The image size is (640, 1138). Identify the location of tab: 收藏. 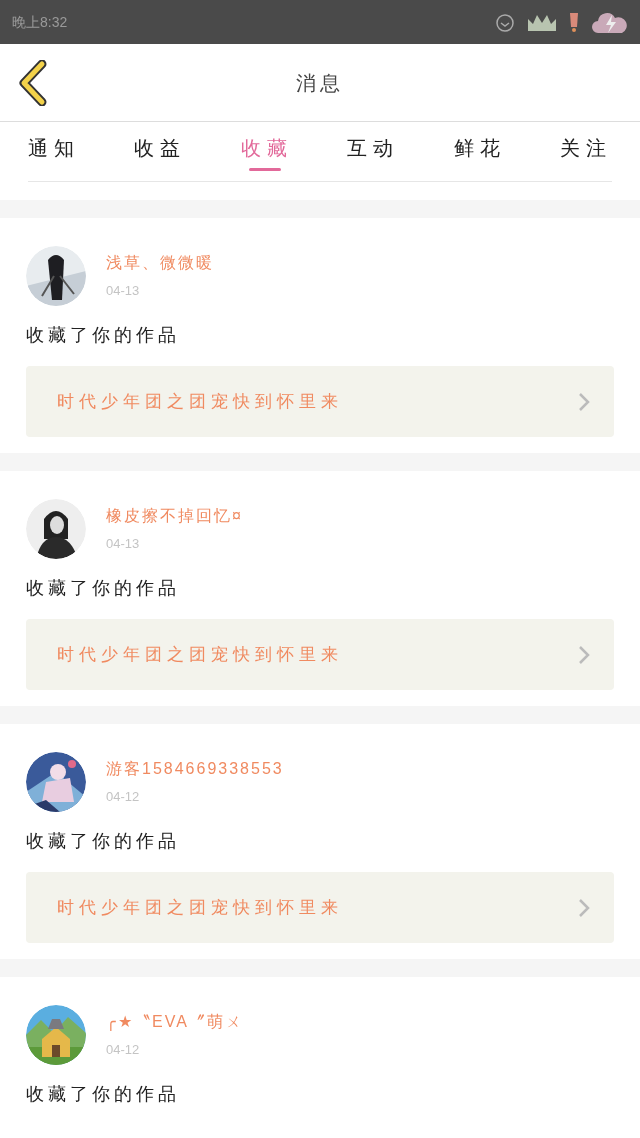
(266, 157).